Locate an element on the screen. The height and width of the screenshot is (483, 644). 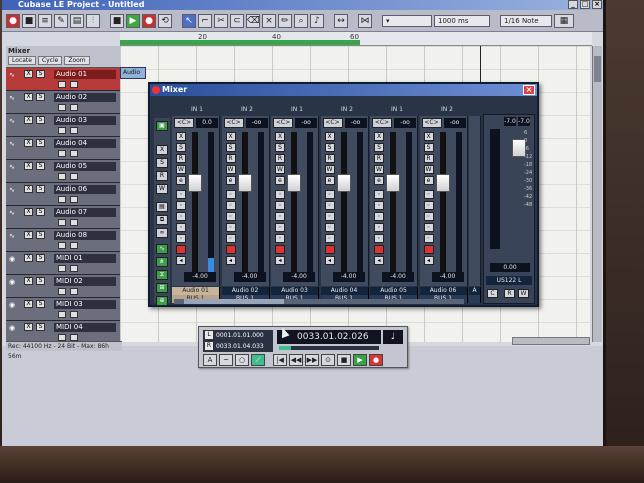
mixer-scroll-thumb is located at coordinates (234, 301).